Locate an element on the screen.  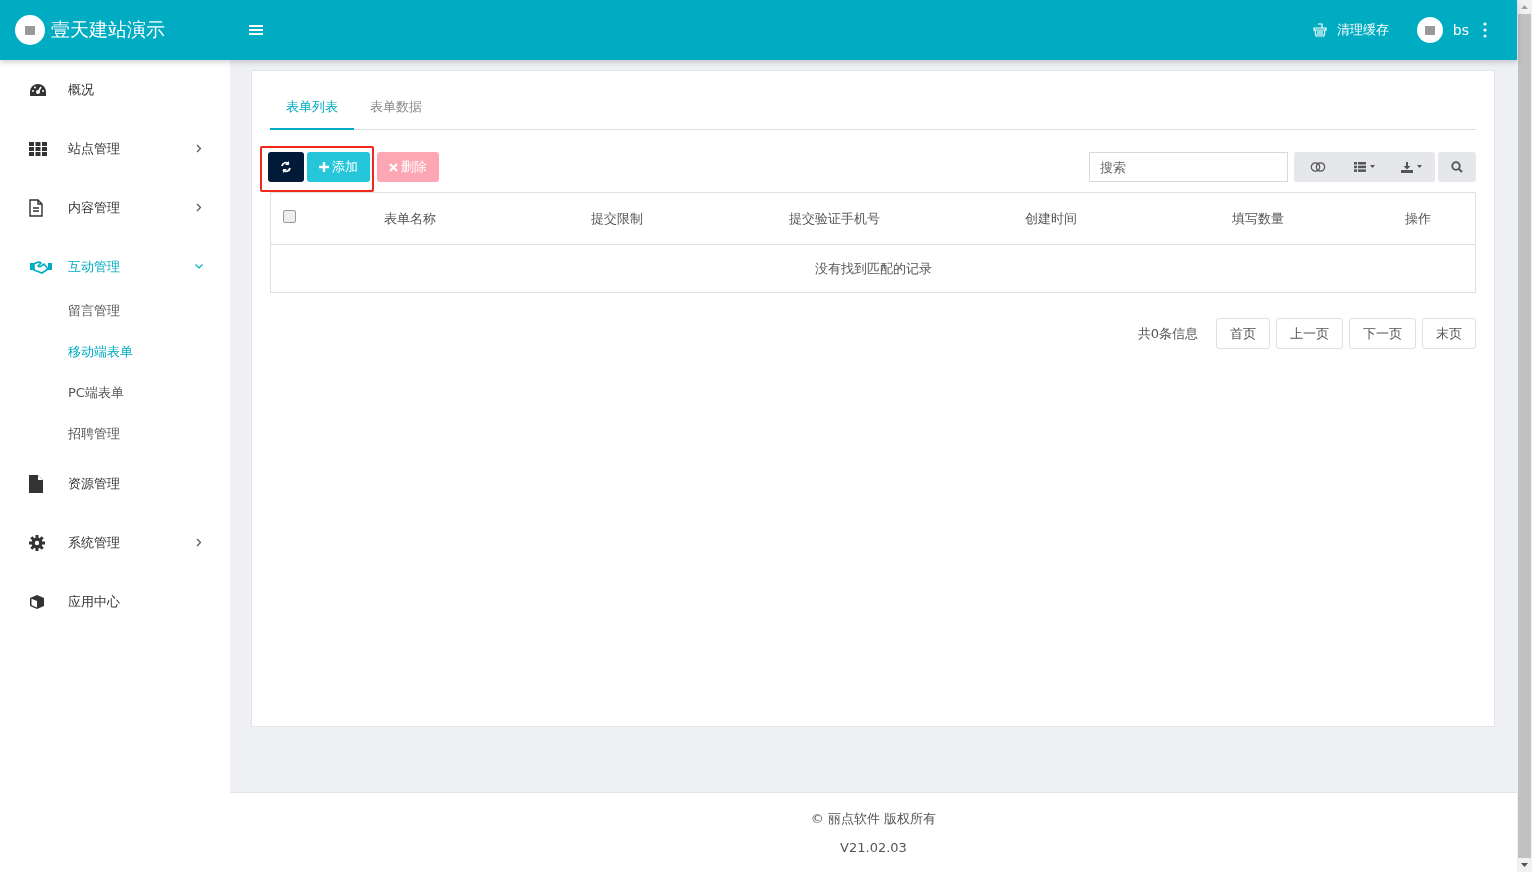
page-button: 下一页 is located at coordinates (1382, 333).